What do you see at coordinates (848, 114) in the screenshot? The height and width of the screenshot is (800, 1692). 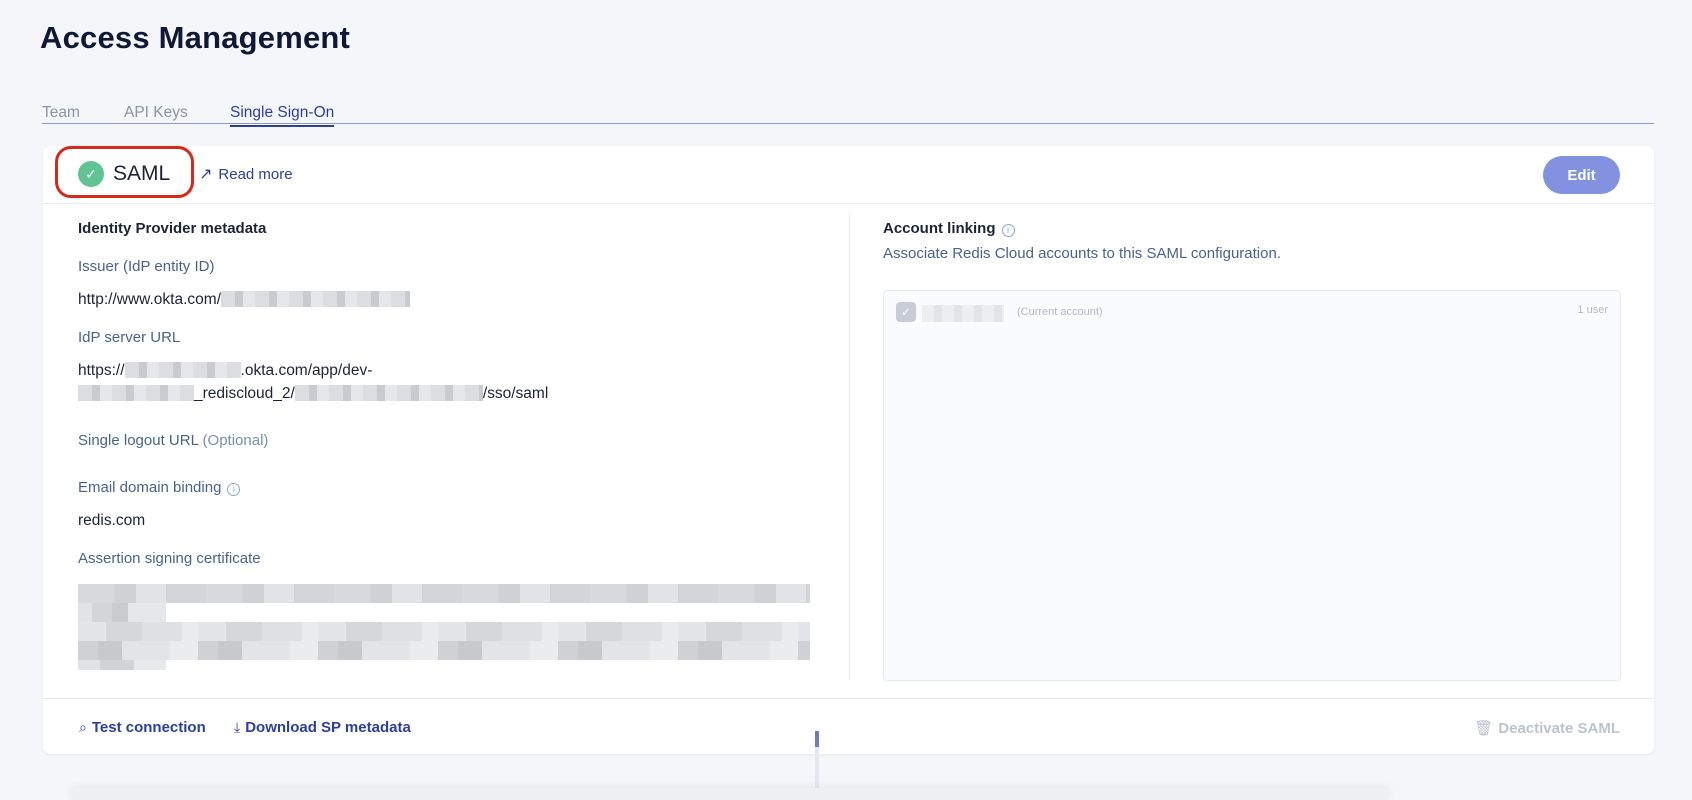 I see `tab-bar: Team API Keys Single Sign-On` at bounding box center [848, 114].